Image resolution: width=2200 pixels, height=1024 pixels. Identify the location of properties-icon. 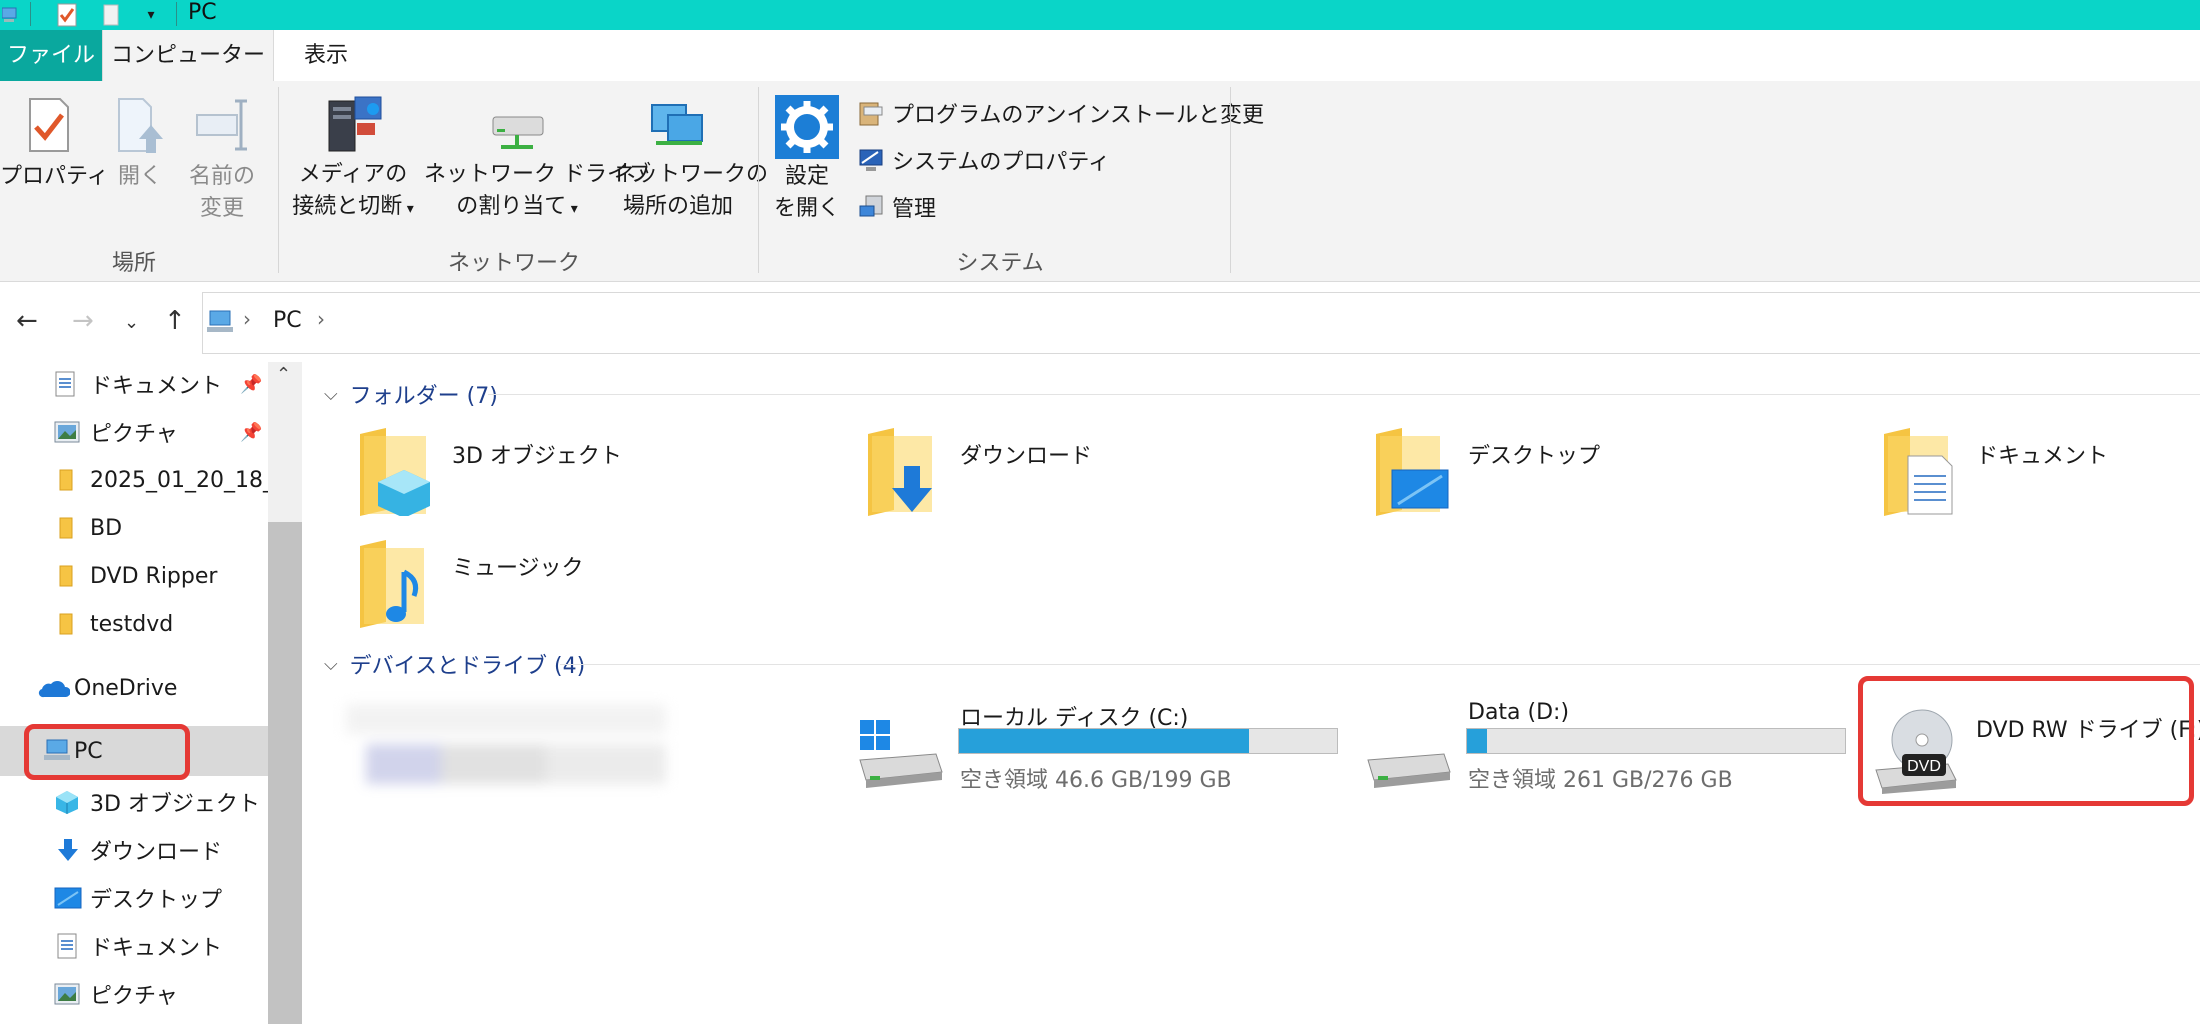
(49, 125).